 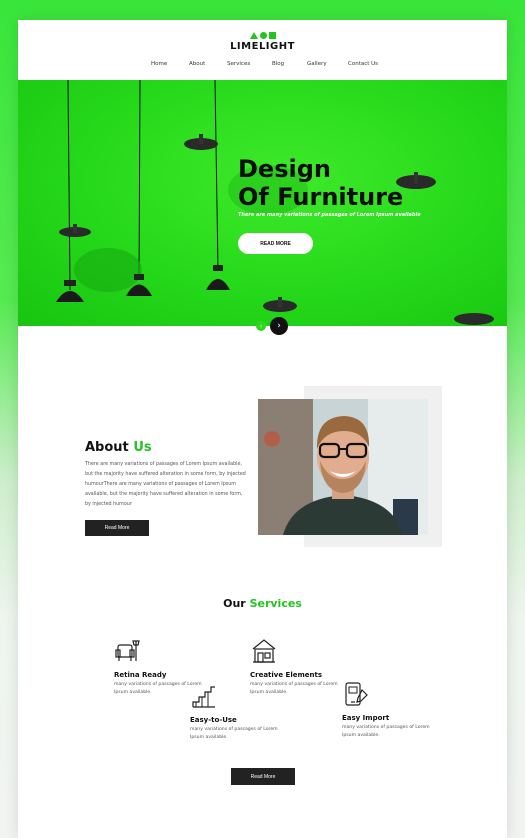 I want to click on about-title: About Us, so click(x=118, y=447).